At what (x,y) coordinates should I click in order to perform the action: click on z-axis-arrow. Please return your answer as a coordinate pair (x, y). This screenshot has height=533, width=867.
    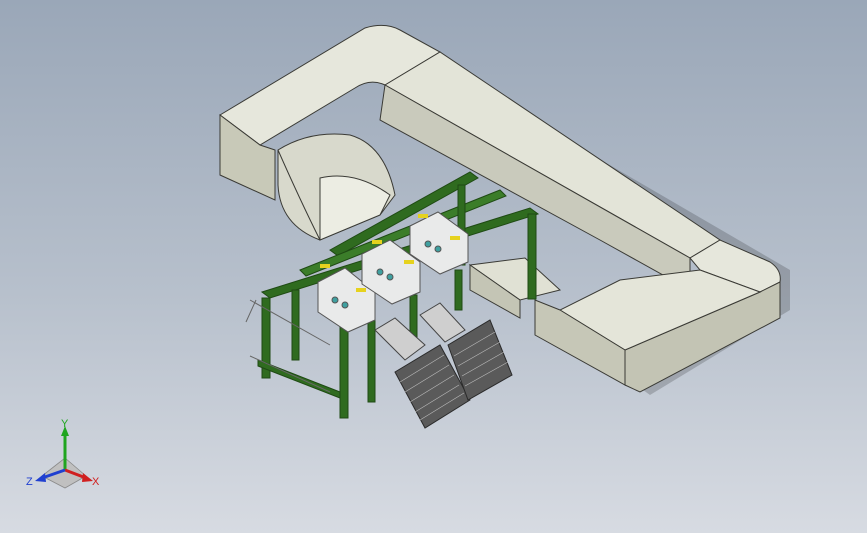
    Looking at the image, I should click on (40, 477).